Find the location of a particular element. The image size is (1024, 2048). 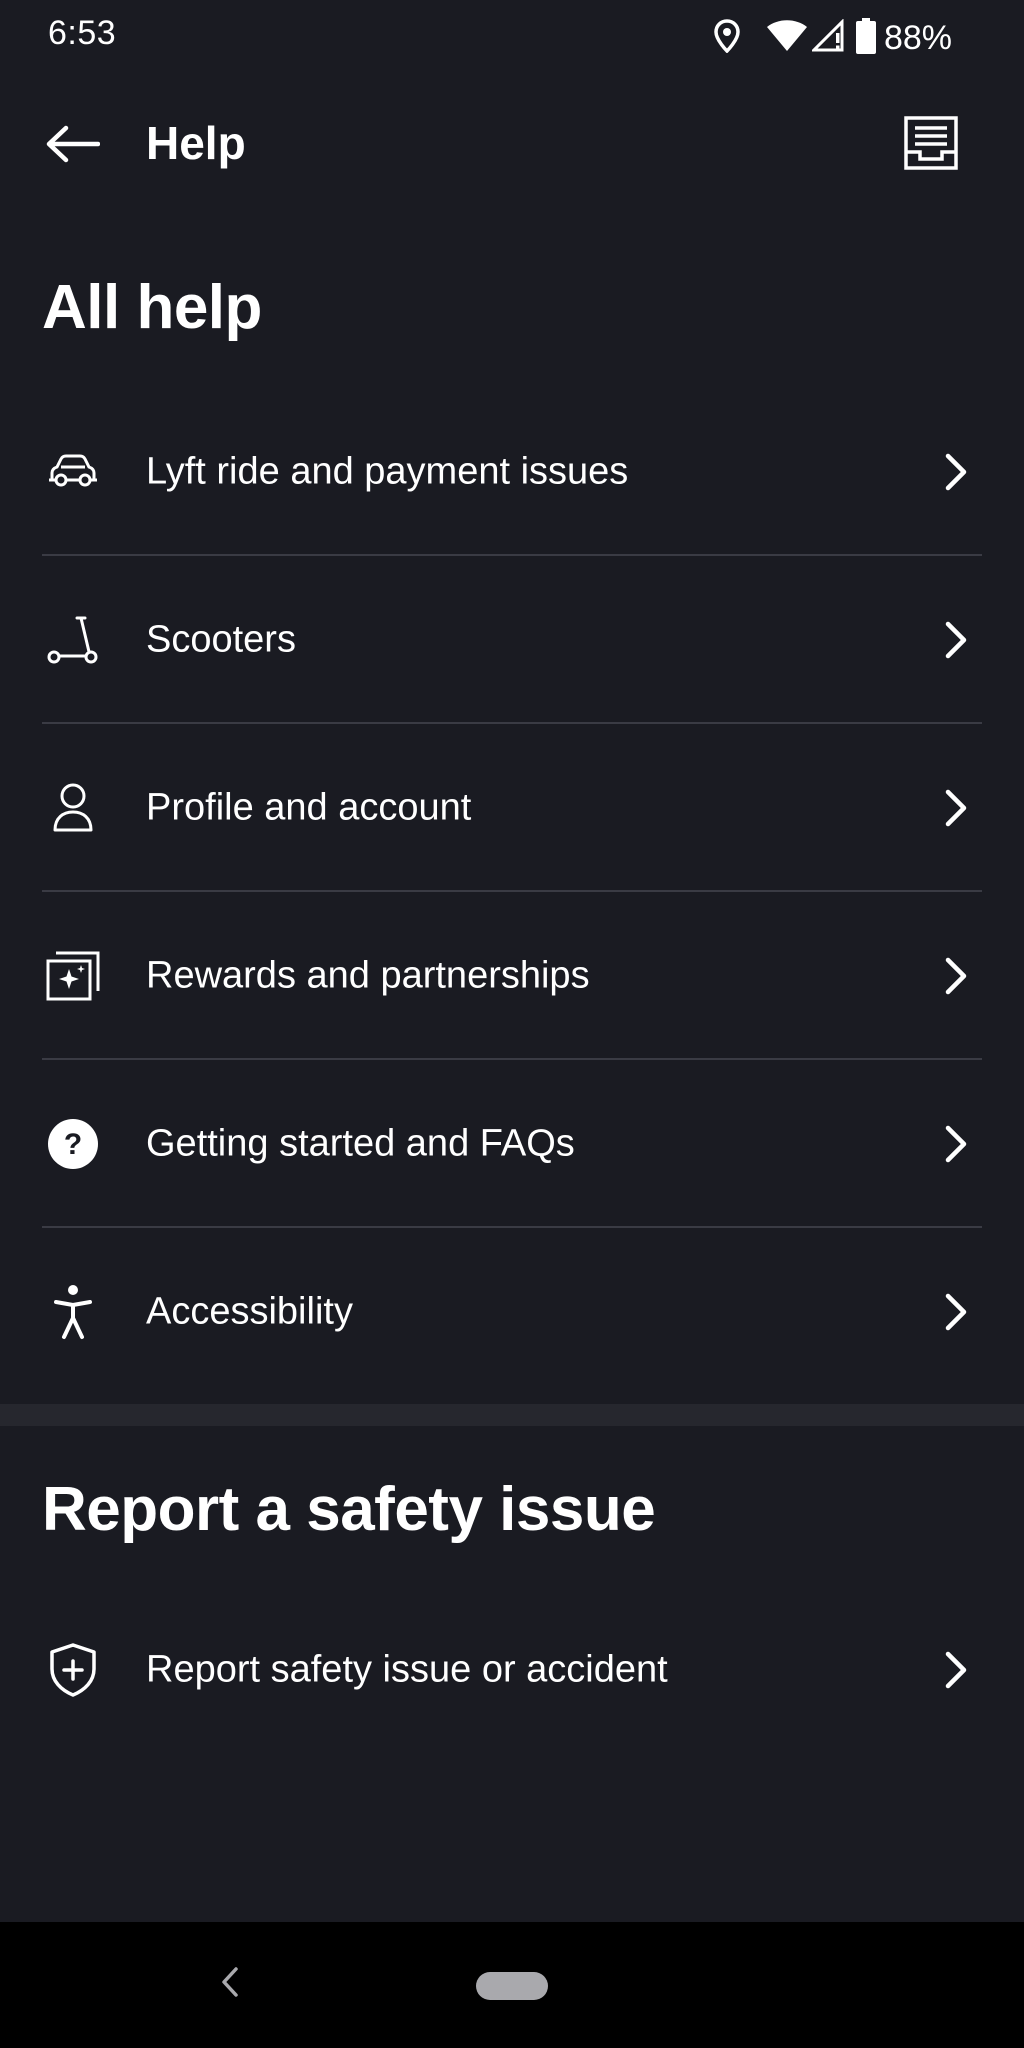

safety-heading: Report a safety issue is located at coordinates (349, 1509).